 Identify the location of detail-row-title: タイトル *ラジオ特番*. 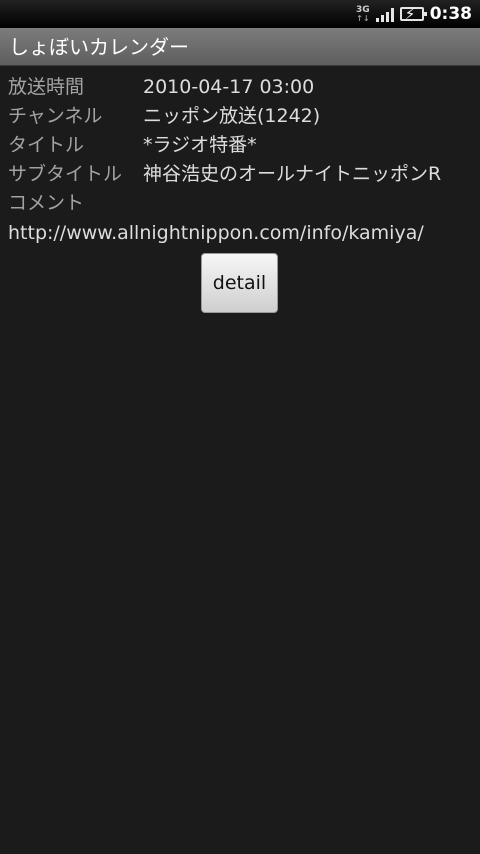
(240, 145).